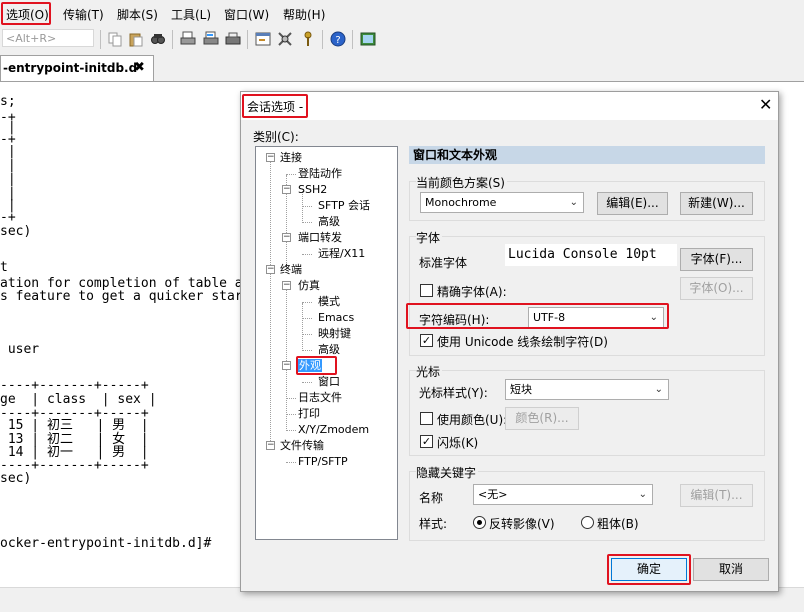 The width and height of the screenshot is (804, 612). What do you see at coordinates (765, 104) in the screenshot?
I see `close-icon: ✕` at bounding box center [765, 104].